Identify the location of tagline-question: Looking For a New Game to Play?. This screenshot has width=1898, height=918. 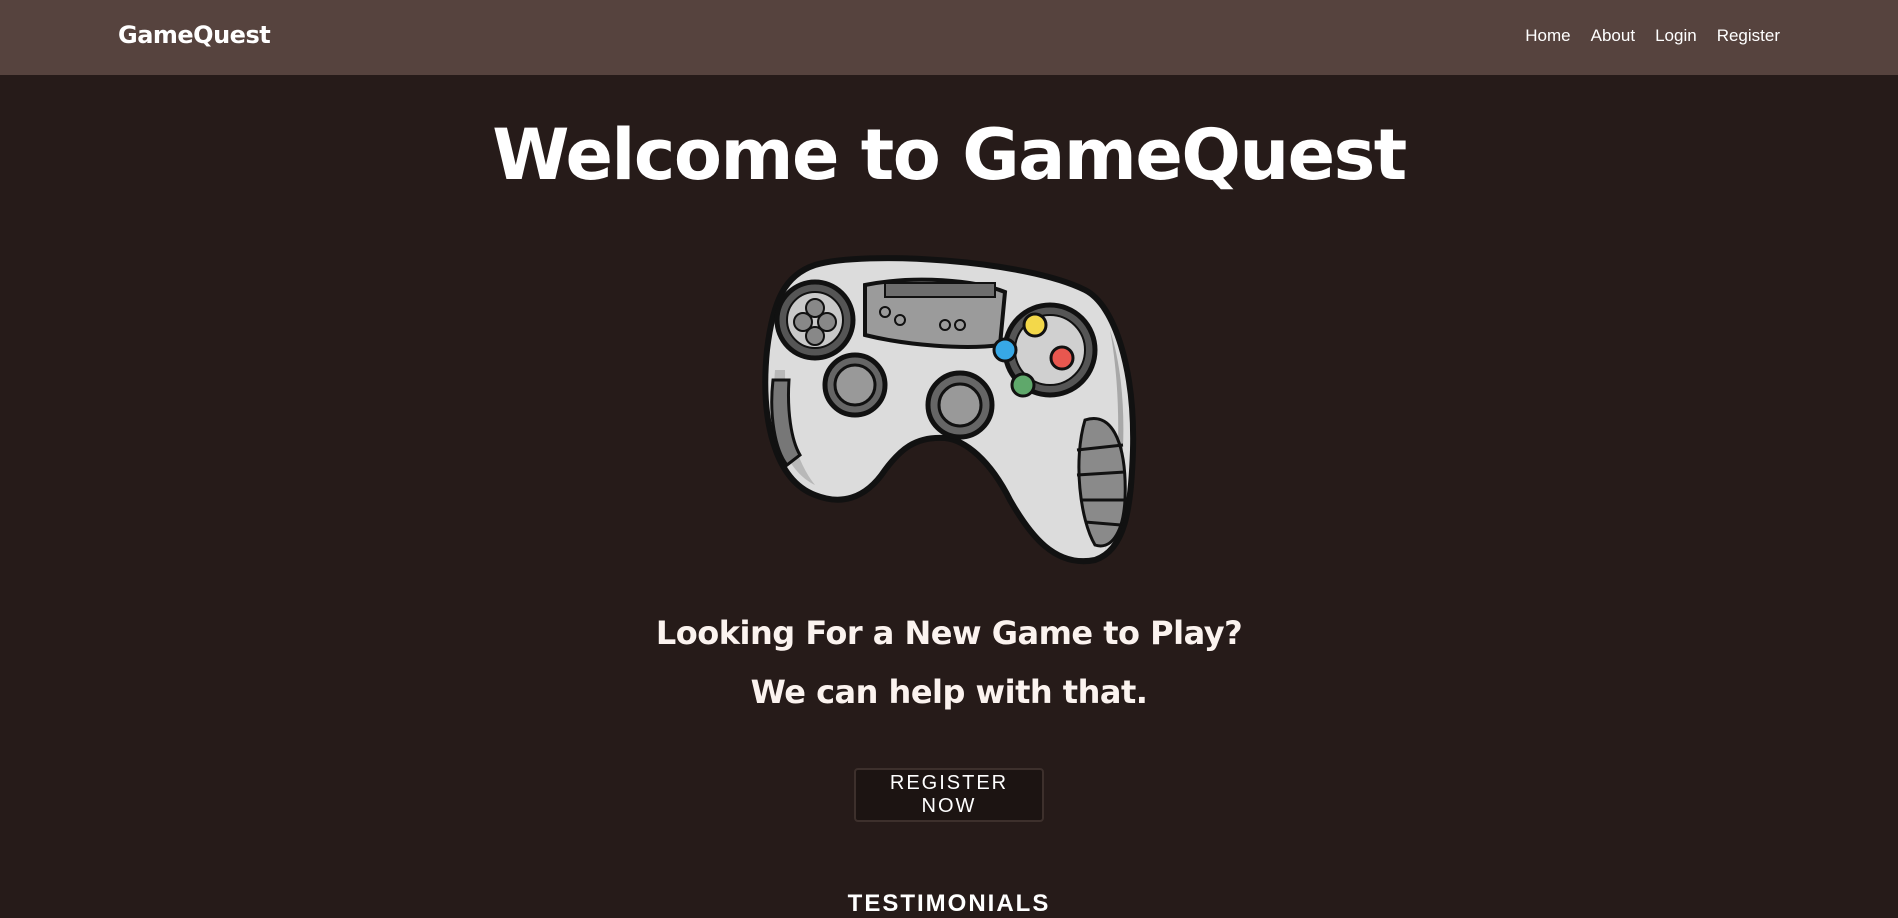
(949, 633).